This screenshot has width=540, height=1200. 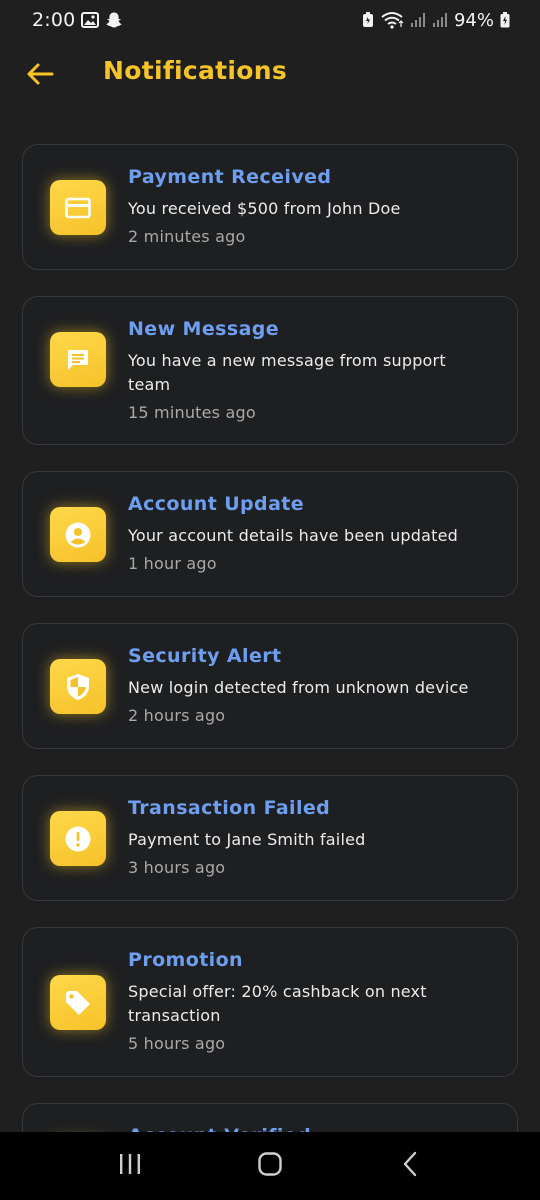 I want to click on notification-title: Promotion, so click(x=185, y=960).